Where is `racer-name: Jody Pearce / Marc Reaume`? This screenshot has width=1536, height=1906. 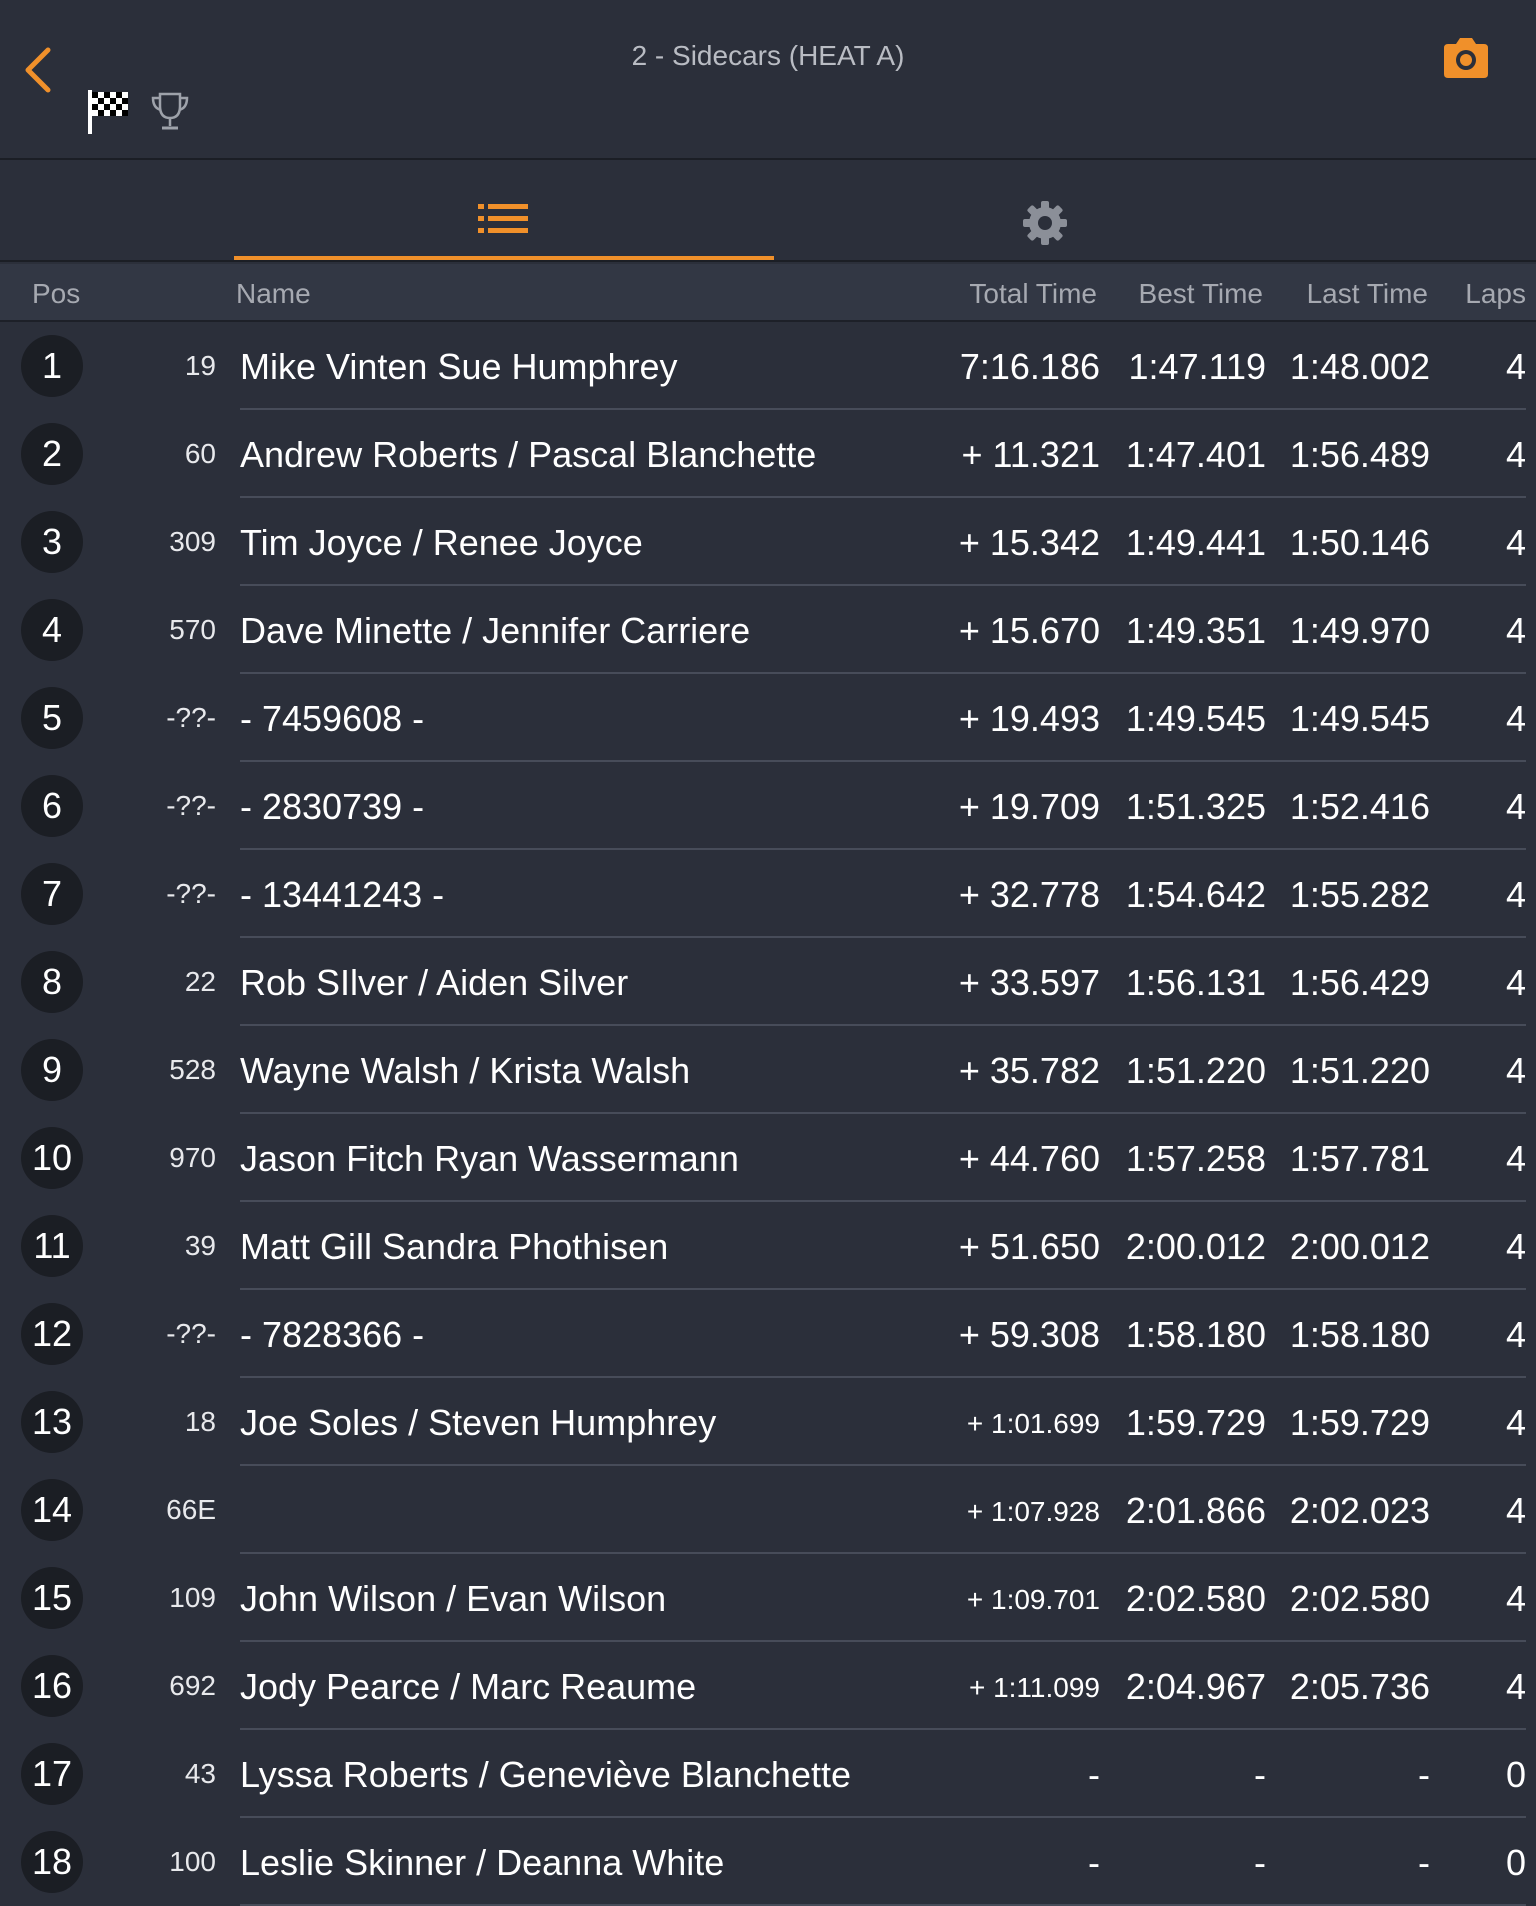
racer-name: Jody Pearce / Marc Reaume is located at coordinates (468, 1686).